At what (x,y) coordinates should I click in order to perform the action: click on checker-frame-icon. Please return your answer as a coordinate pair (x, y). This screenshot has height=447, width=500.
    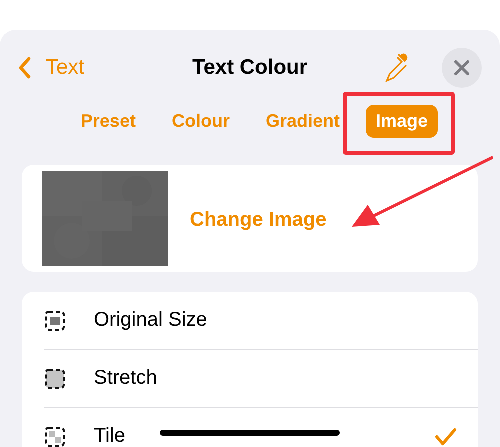
    Looking at the image, I should click on (55, 436).